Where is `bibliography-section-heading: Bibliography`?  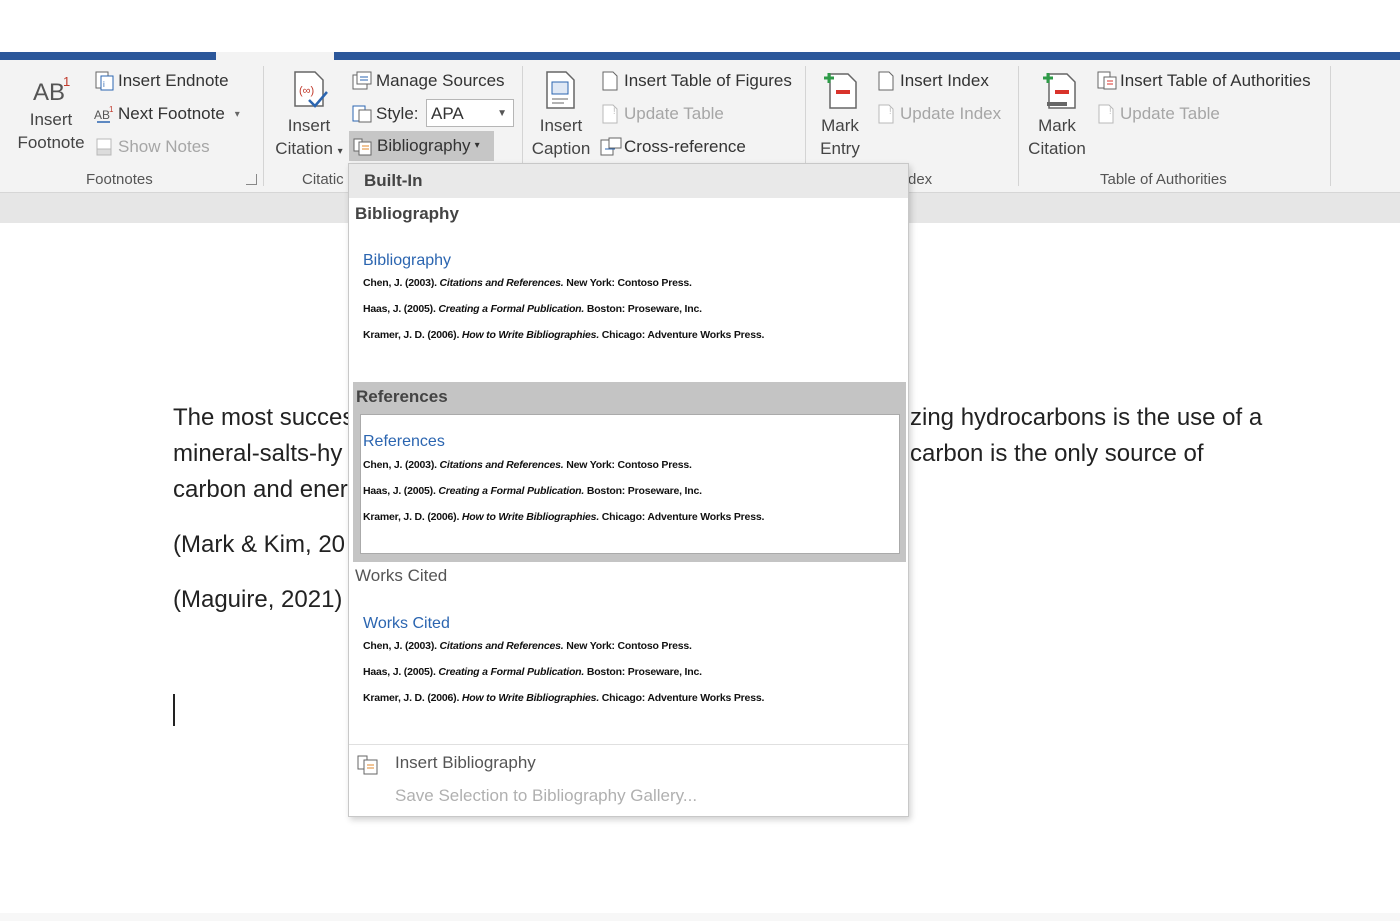
bibliography-section-heading: Bibliography is located at coordinates (407, 213).